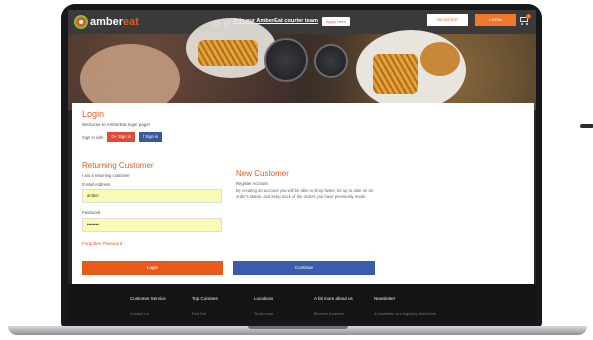 This screenshot has height=340, width=593. Describe the element at coordinates (96, 184) in the screenshot. I see `email-label: E-Mail Address` at that location.